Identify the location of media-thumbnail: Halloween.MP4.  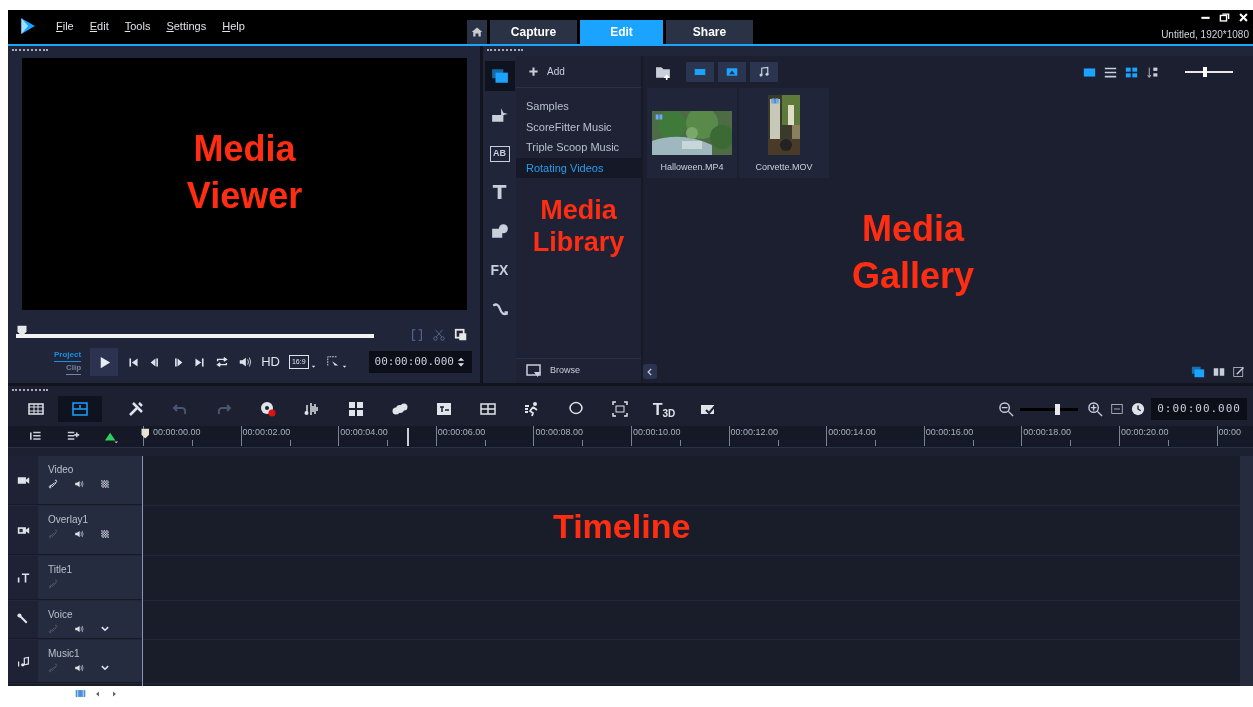
(692, 133).